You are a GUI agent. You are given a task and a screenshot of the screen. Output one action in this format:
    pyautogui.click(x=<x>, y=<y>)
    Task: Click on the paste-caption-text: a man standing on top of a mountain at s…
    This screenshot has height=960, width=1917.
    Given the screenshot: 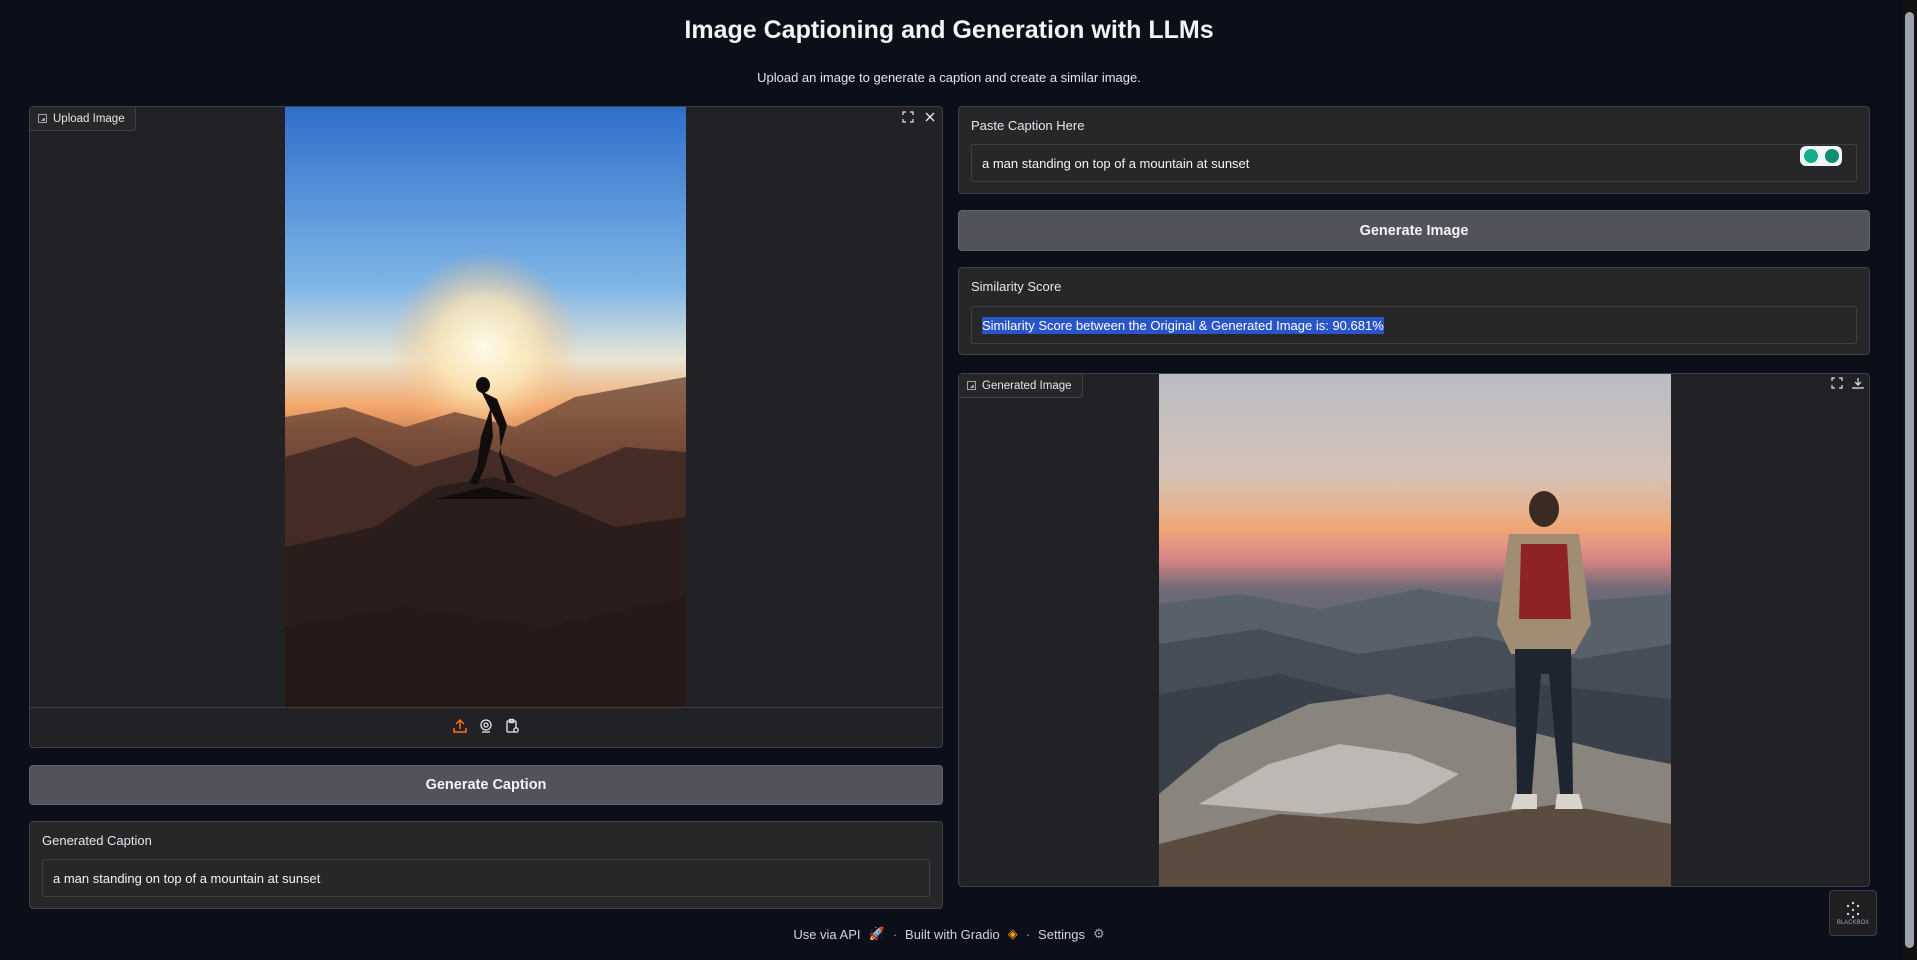 What is the action you would take?
    pyautogui.click(x=1116, y=163)
    